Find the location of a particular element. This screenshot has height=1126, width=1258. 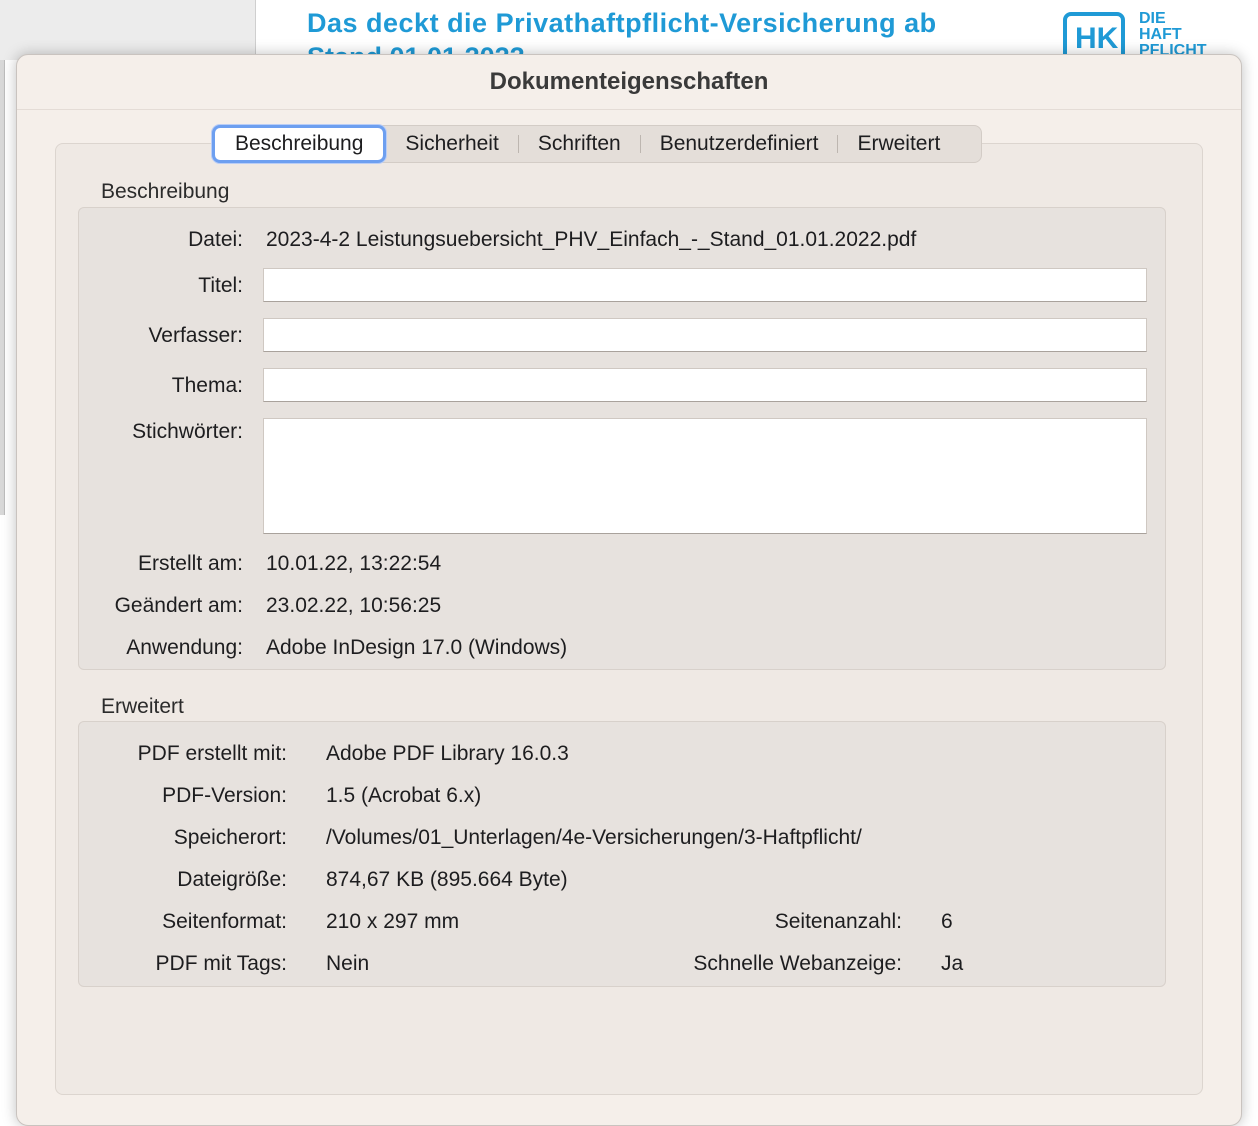

author-field is located at coordinates (705, 335).